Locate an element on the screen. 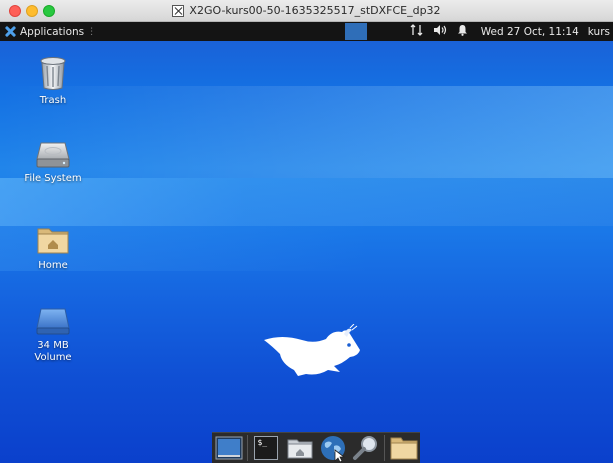 The width and height of the screenshot is (613, 463). volume-icon is located at coordinates (440, 31).